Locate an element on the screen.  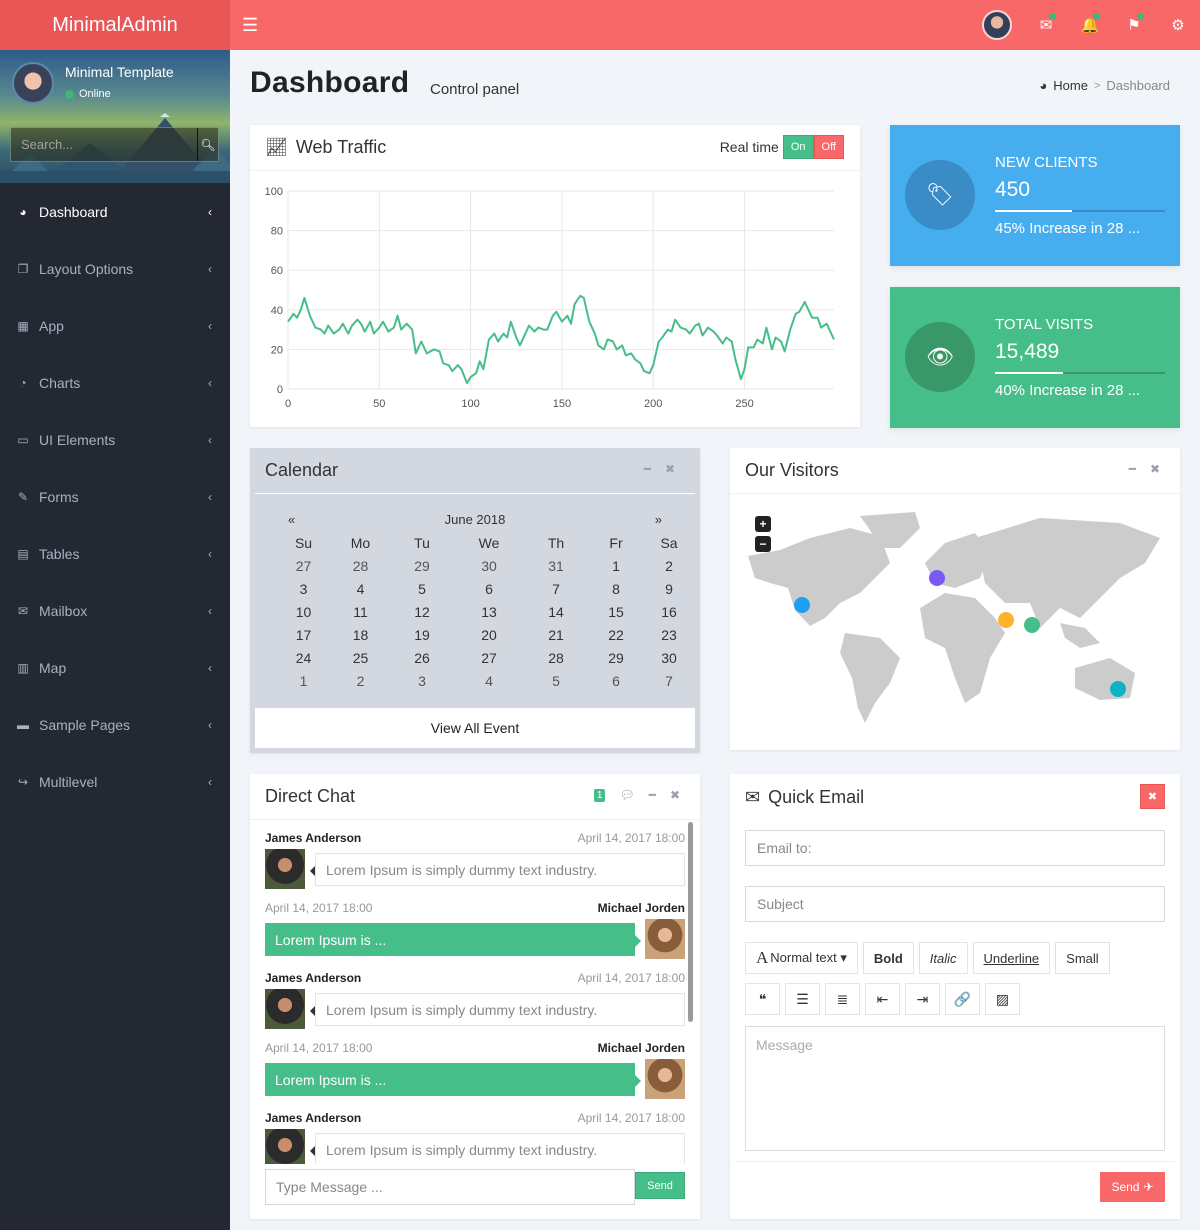
map-marker-middle-east is located at coordinates (1006, 620).